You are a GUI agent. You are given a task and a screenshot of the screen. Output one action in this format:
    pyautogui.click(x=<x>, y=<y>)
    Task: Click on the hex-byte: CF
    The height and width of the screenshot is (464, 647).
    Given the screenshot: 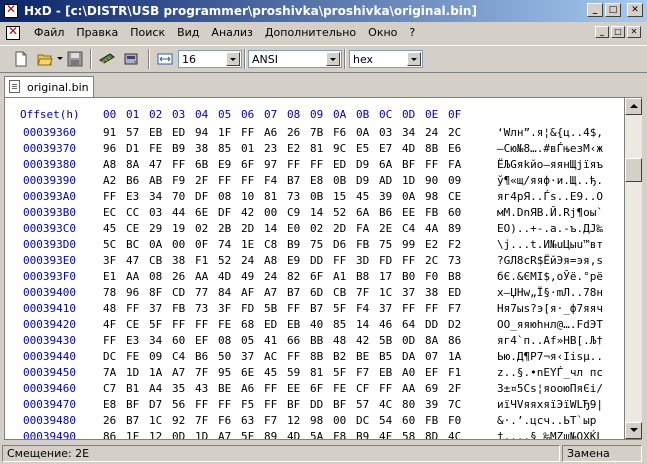 What is the action you would take?
    pyautogui.click(x=363, y=388)
    